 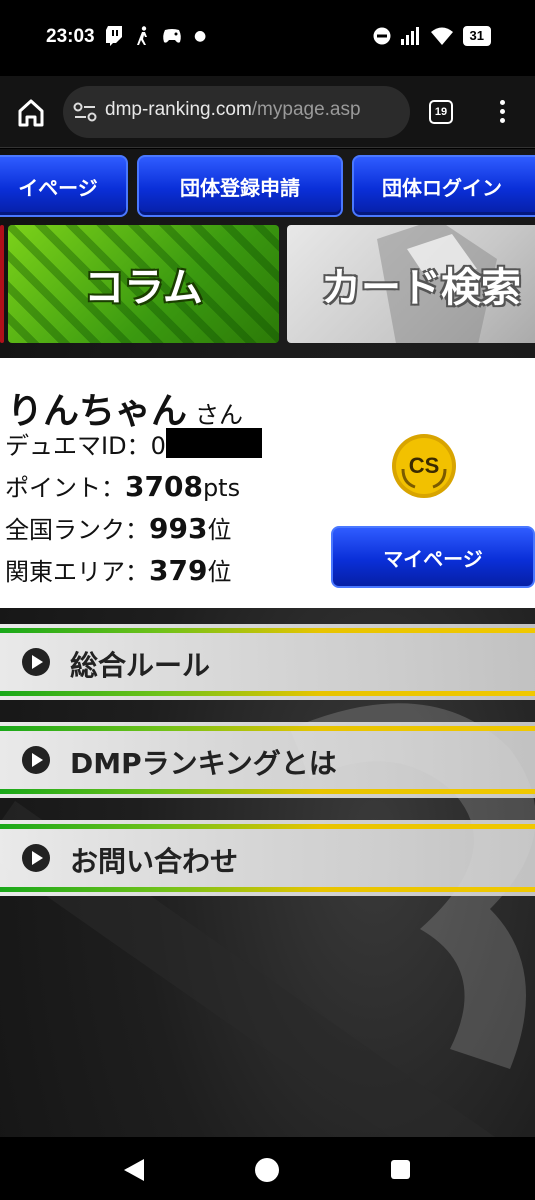 What do you see at coordinates (134, 1170) in the screenshot?
I see `back-icon` at bounding box center [134, 1170].